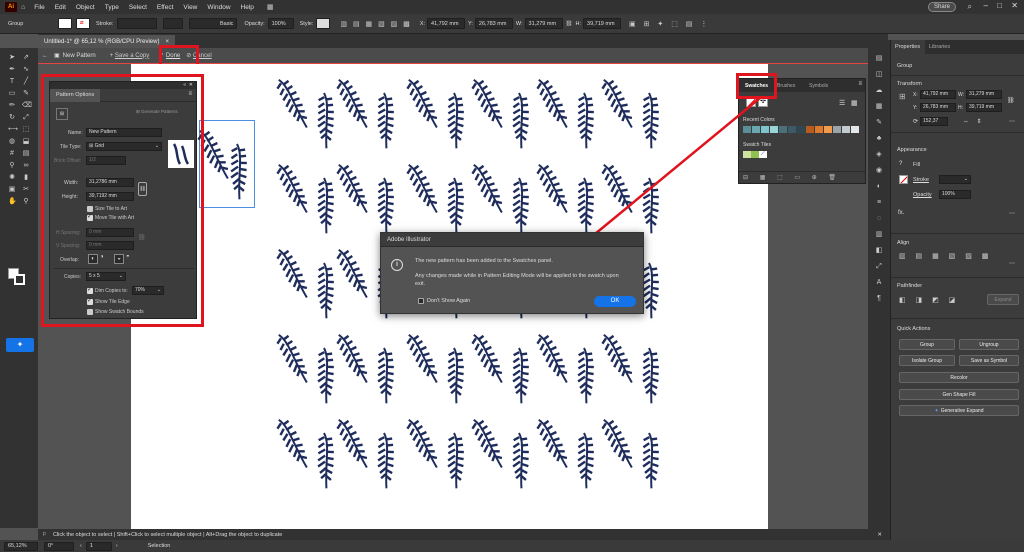 The width and height of the screenshot is (1024, 552). I want to click on next-artboard-icon: ›, so click(117, 546).